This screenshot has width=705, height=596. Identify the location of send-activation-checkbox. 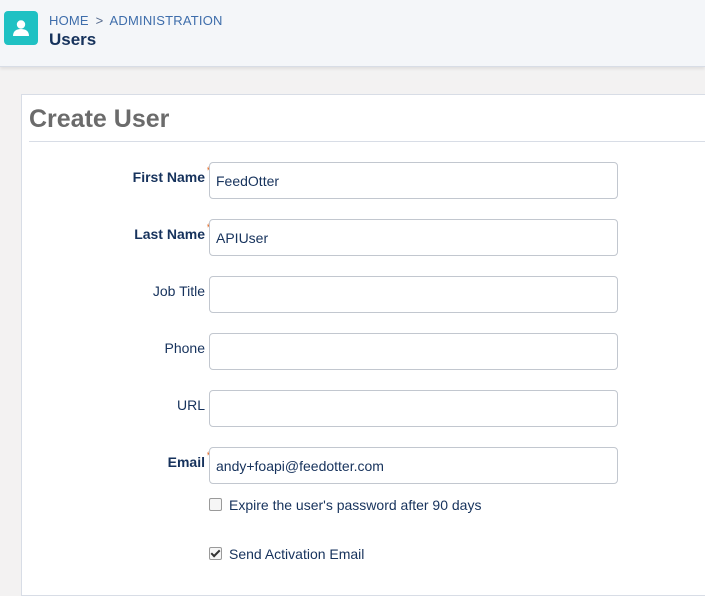
(215, 553).